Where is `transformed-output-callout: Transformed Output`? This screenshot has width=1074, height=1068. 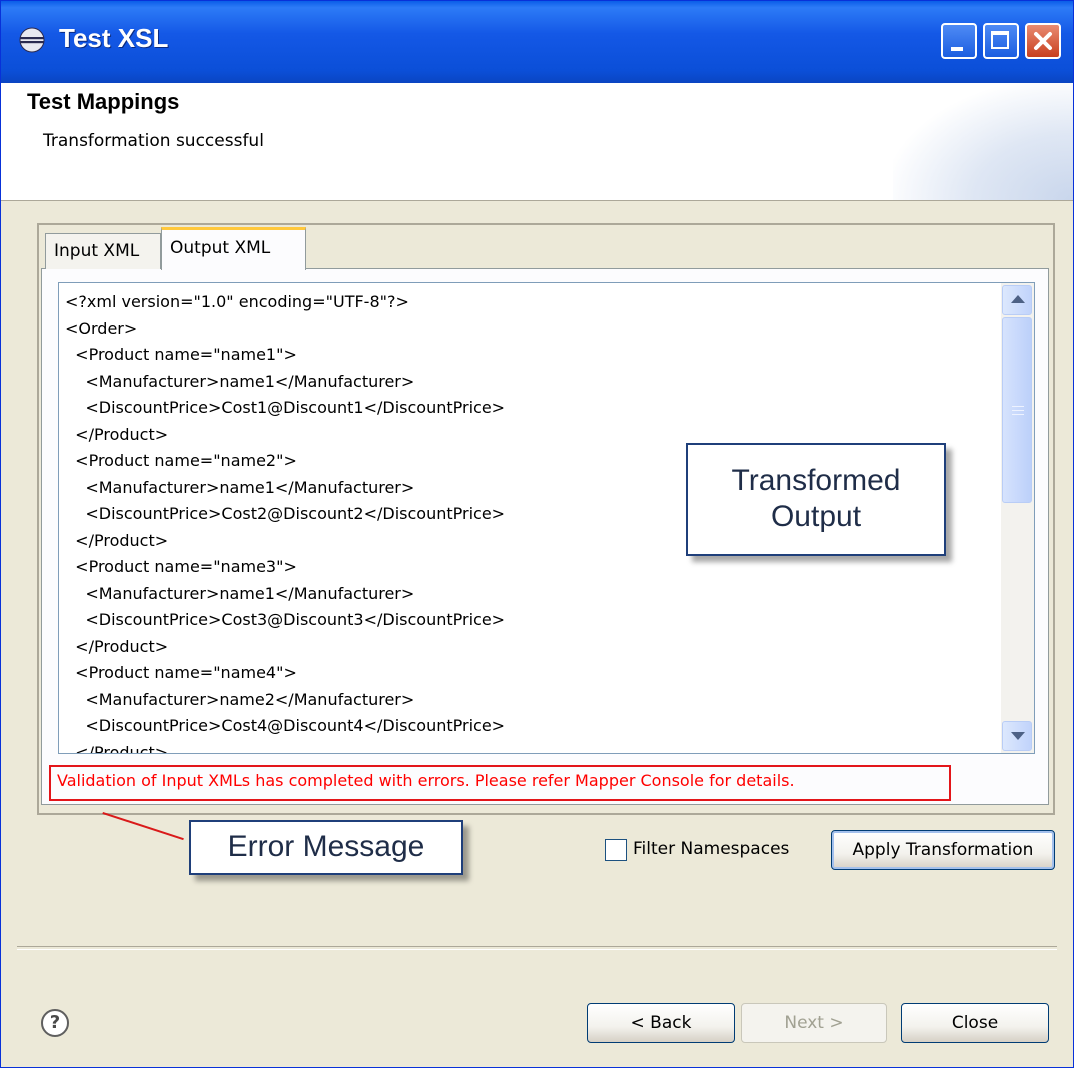
transformed-output-callout: Transformed Output is located at coordinates (816, 499).